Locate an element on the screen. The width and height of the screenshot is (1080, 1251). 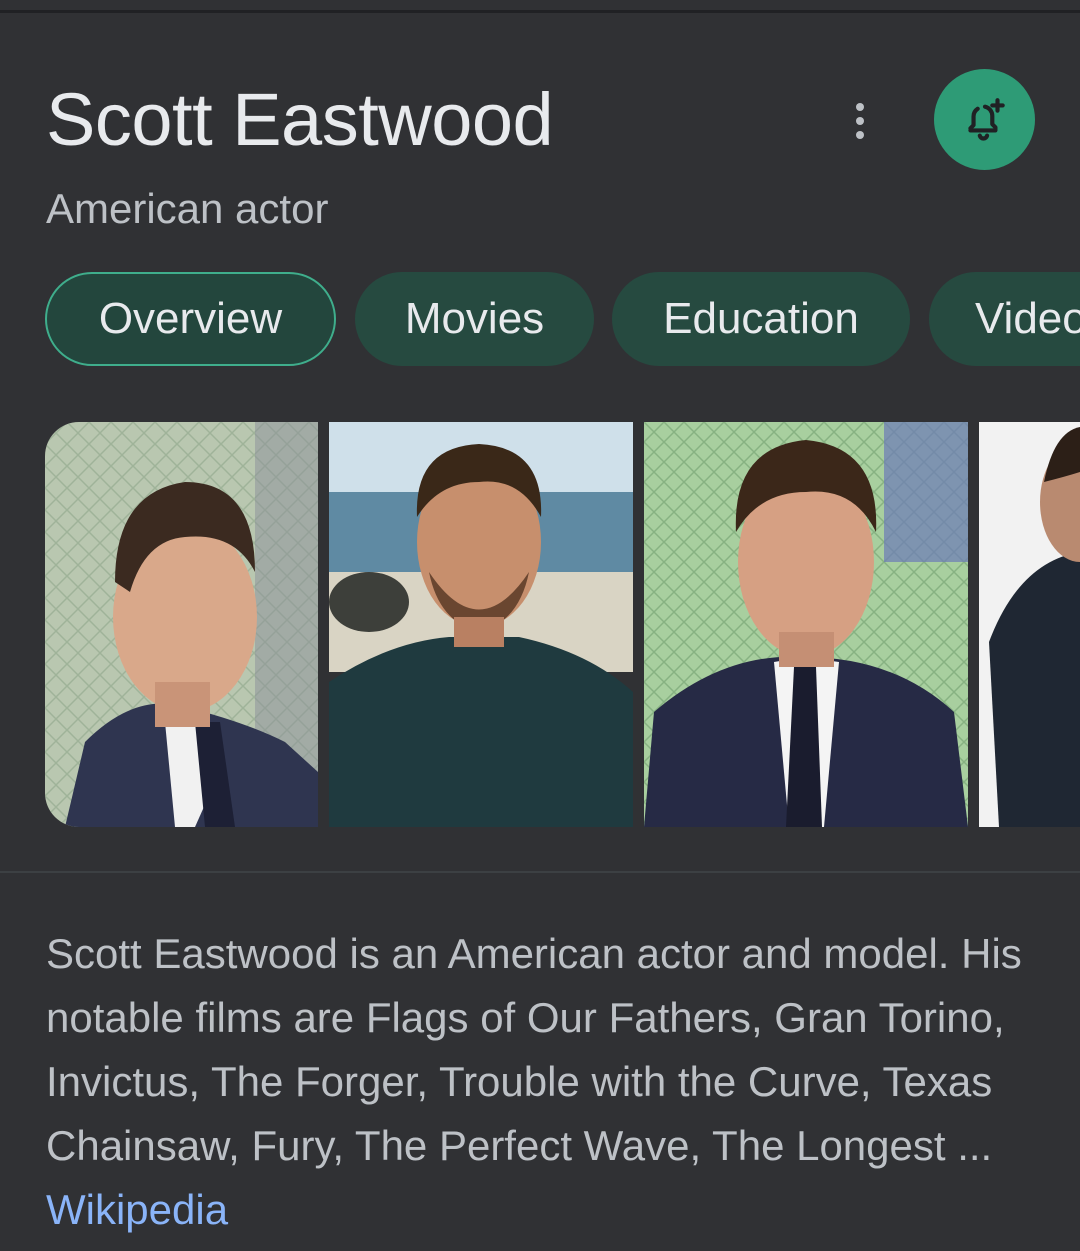
bell-plus-icon is located at coordinates (986, 119).